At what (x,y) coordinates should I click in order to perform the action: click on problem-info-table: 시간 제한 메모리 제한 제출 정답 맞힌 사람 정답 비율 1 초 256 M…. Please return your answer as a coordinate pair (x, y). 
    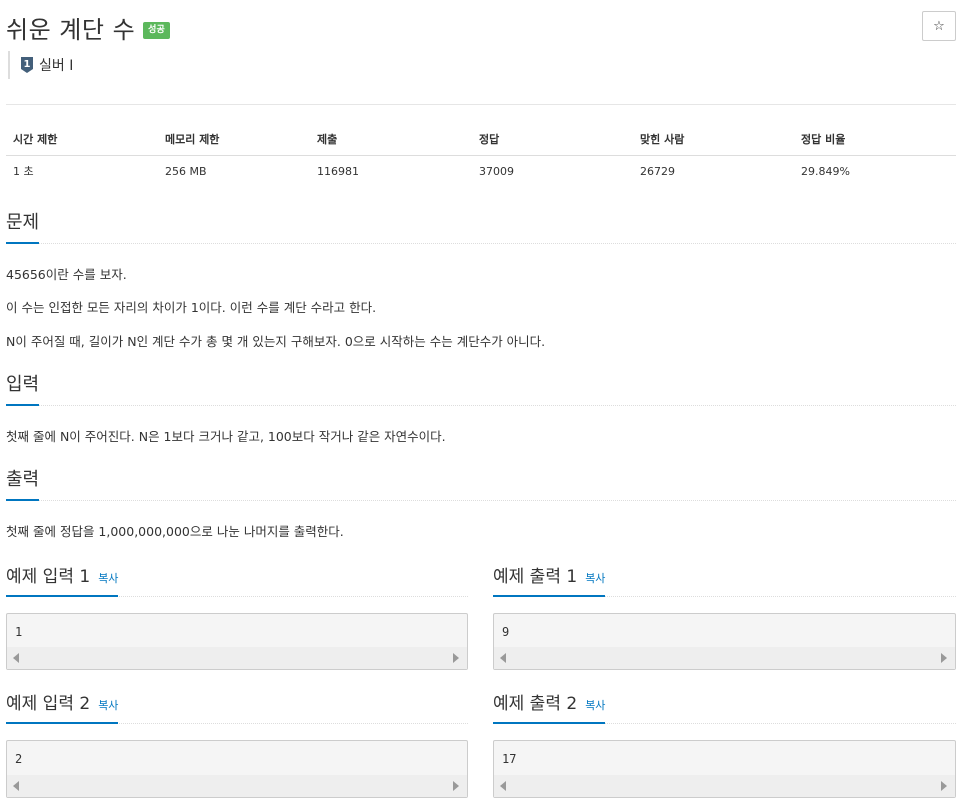
    Looking at the image, I should click on (481, 155).